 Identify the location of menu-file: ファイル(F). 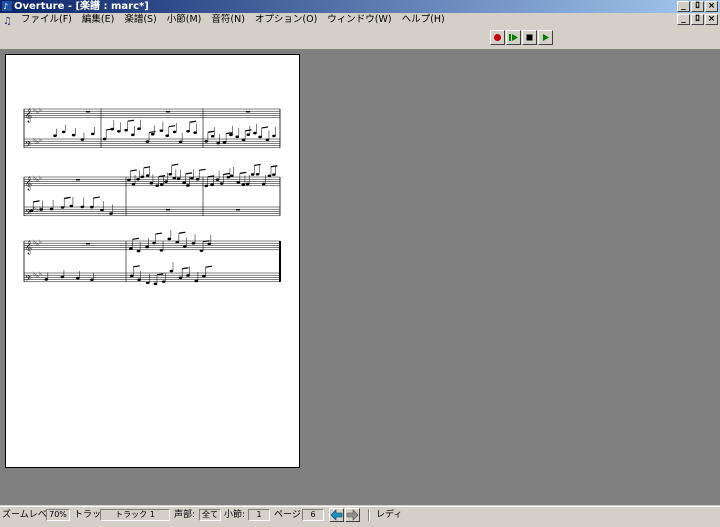
(46, 20).